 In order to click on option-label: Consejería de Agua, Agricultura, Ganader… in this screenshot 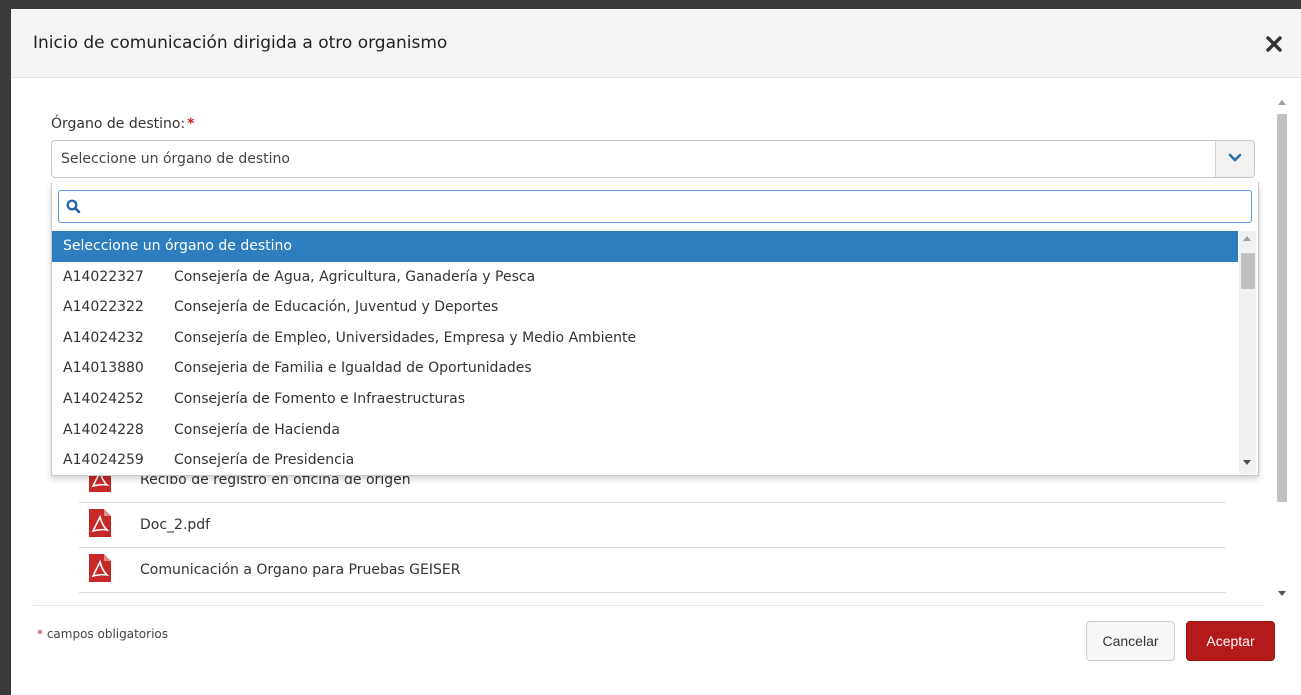, I will do `click(355, 277)`.